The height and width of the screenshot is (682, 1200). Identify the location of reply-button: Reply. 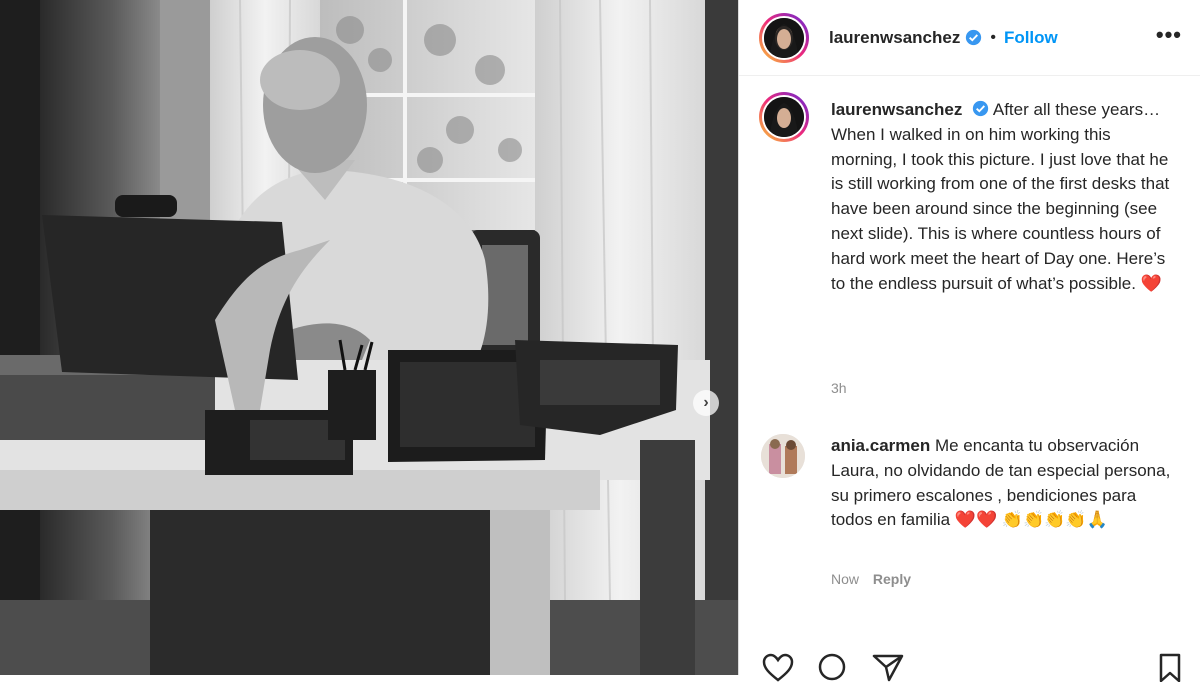
(892, 579).